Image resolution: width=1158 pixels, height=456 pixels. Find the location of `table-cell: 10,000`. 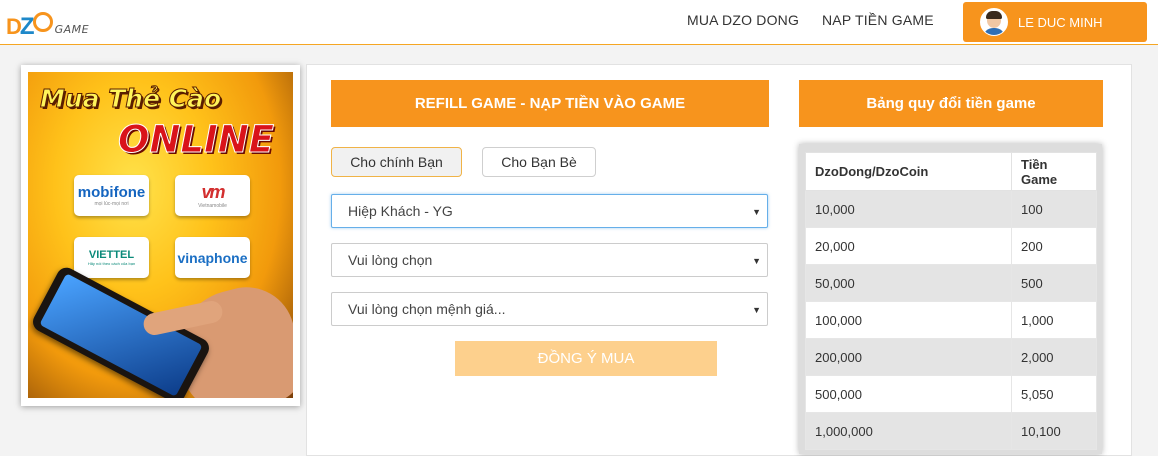

table-cell: 10,000 is located at coordinates (908, 209).